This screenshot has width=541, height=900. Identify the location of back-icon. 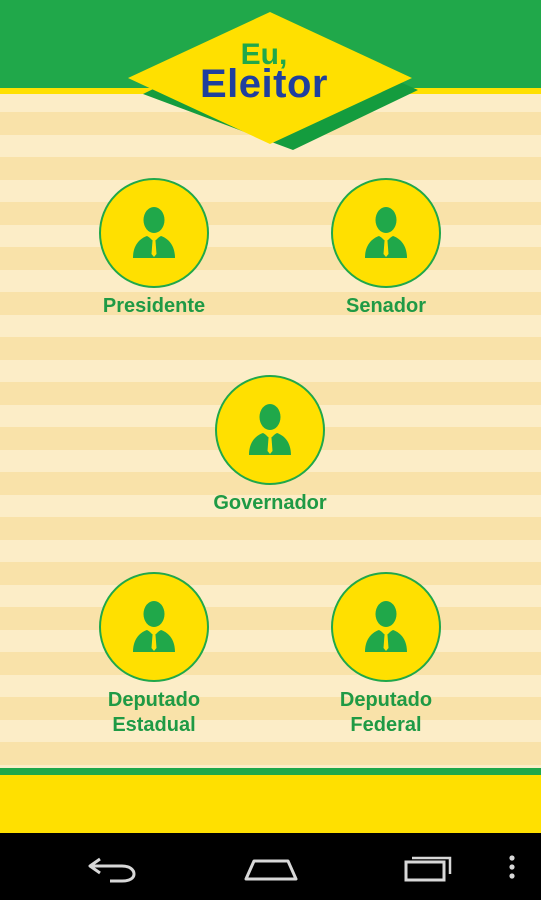
(112, 870).